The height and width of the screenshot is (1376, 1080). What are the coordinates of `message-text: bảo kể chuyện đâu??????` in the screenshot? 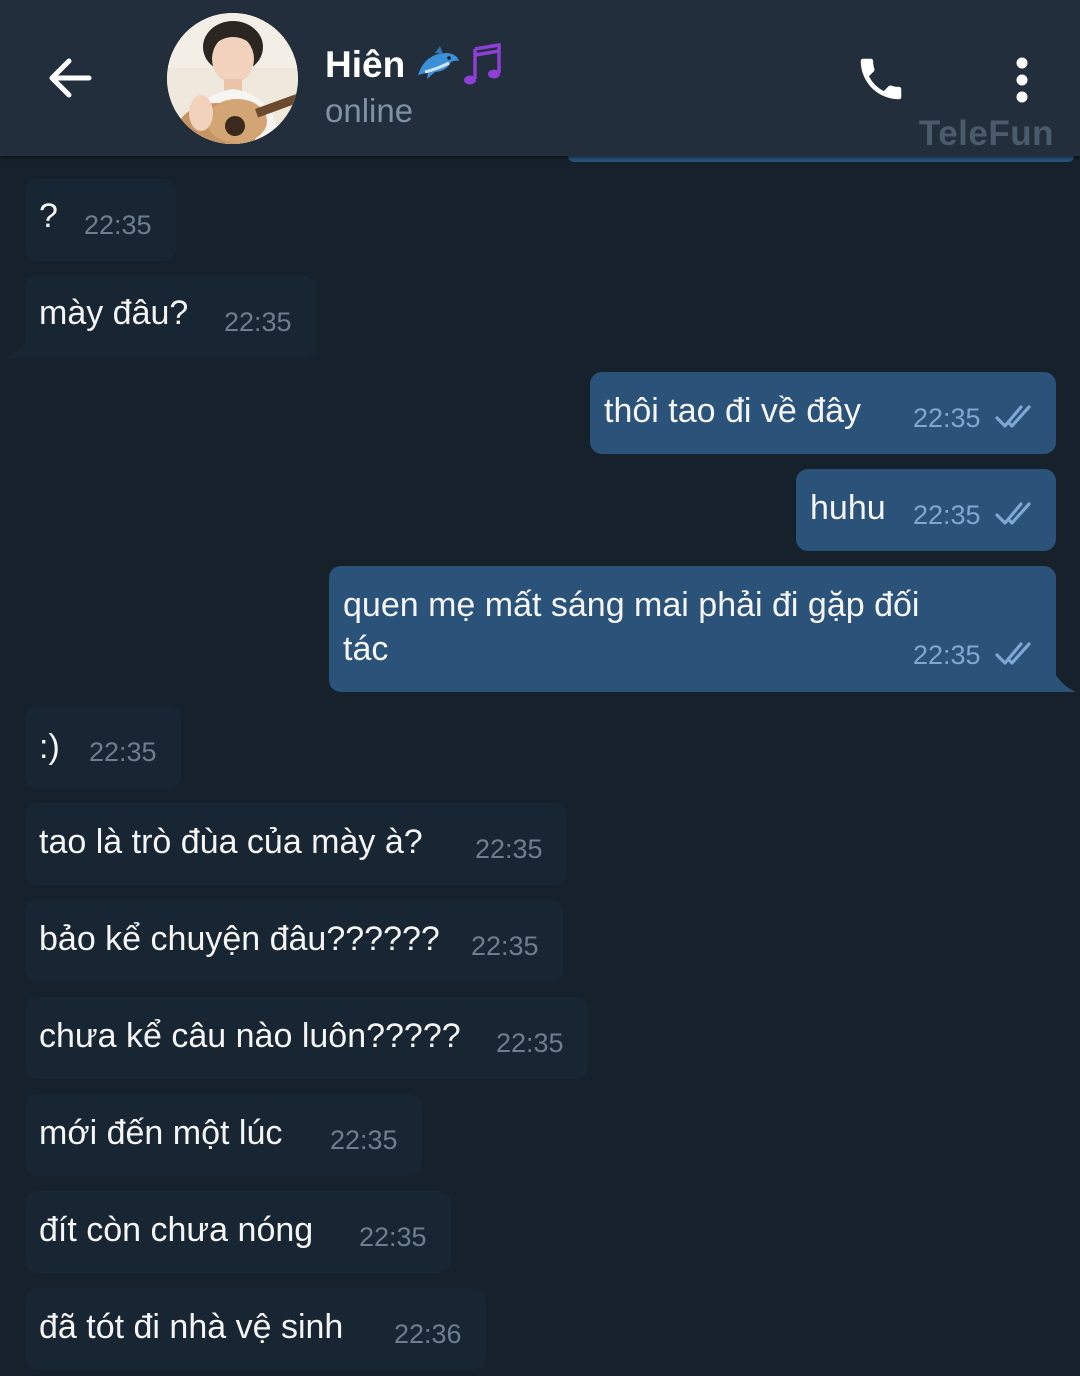 It's located at (239, 939).